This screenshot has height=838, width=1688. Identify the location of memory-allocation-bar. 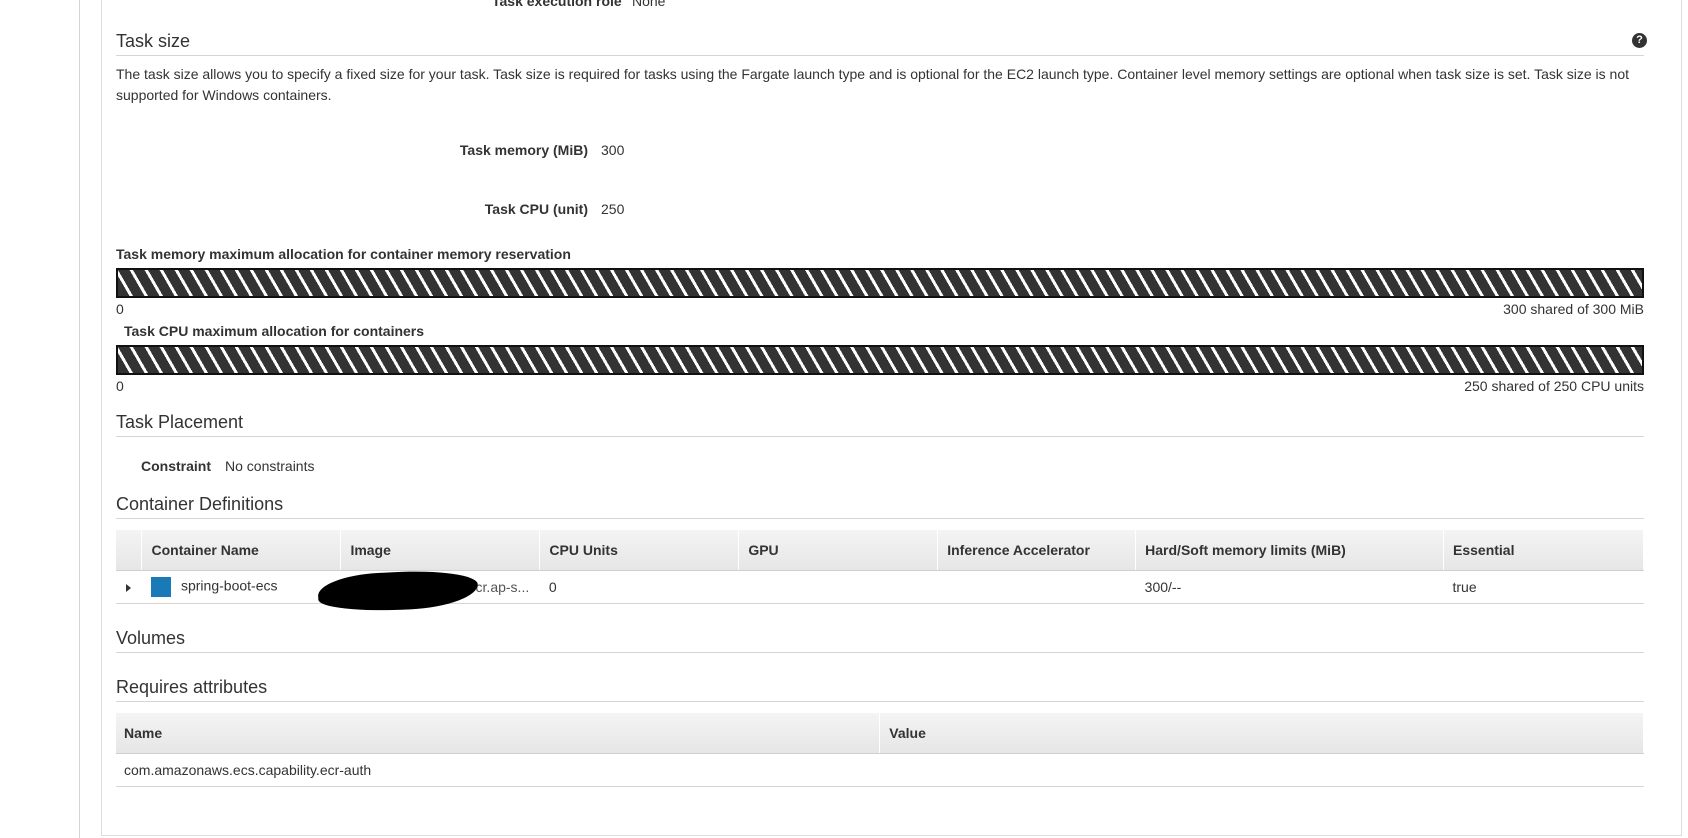
(880, 283).